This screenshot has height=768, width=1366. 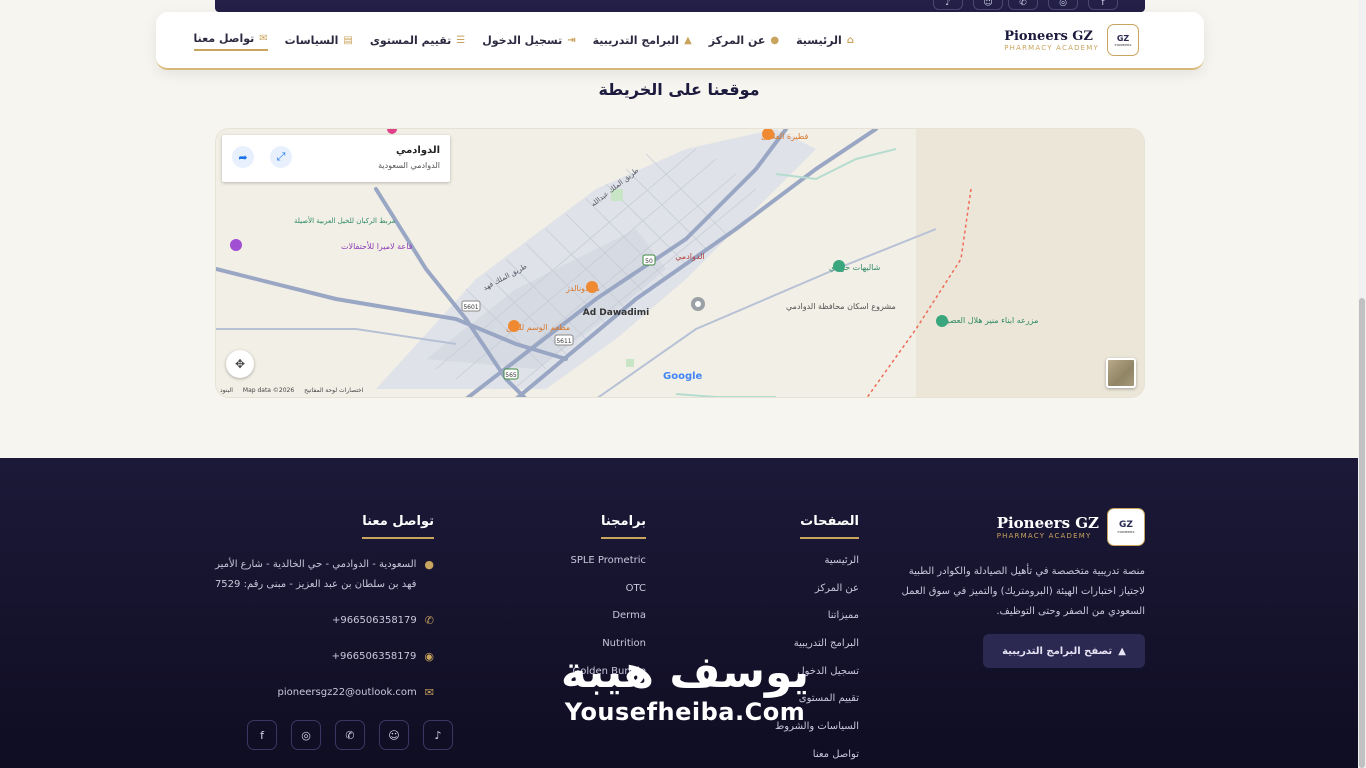 I want to click on brand-name: Pioneers GZ, so click(x=1048, y=36).